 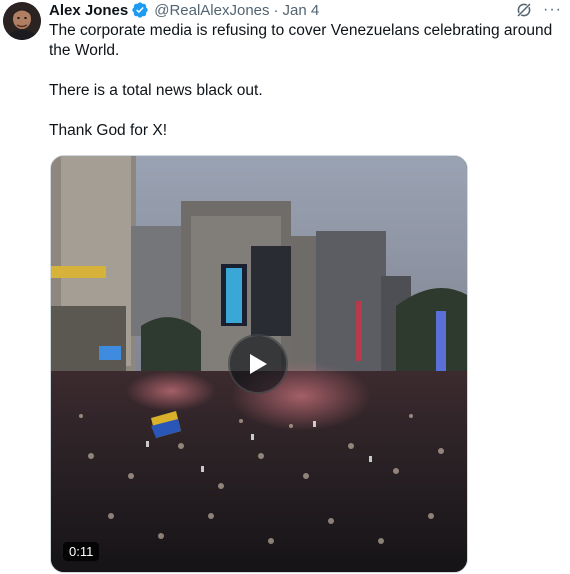 I want to click on video-duration: 0:11, so click(x=81, y=551).